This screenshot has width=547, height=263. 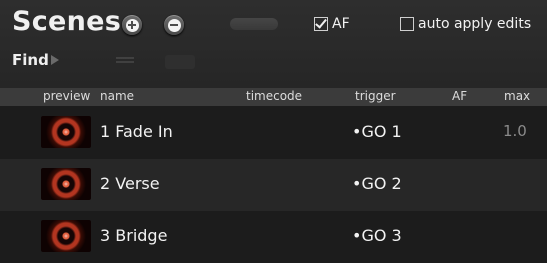 I want to click on checkmark-icon, so click(x=321, y=22).